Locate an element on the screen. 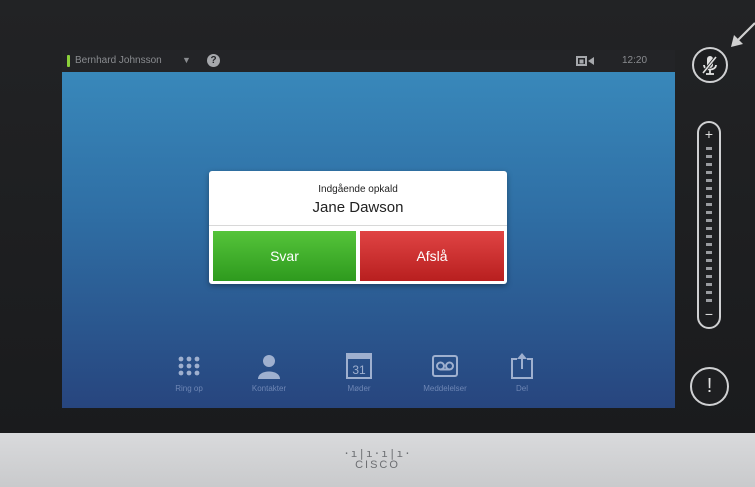 The width and height of the screenshot is (755, 487). accept-call-button: Svar is located at coordinates (284, 256).